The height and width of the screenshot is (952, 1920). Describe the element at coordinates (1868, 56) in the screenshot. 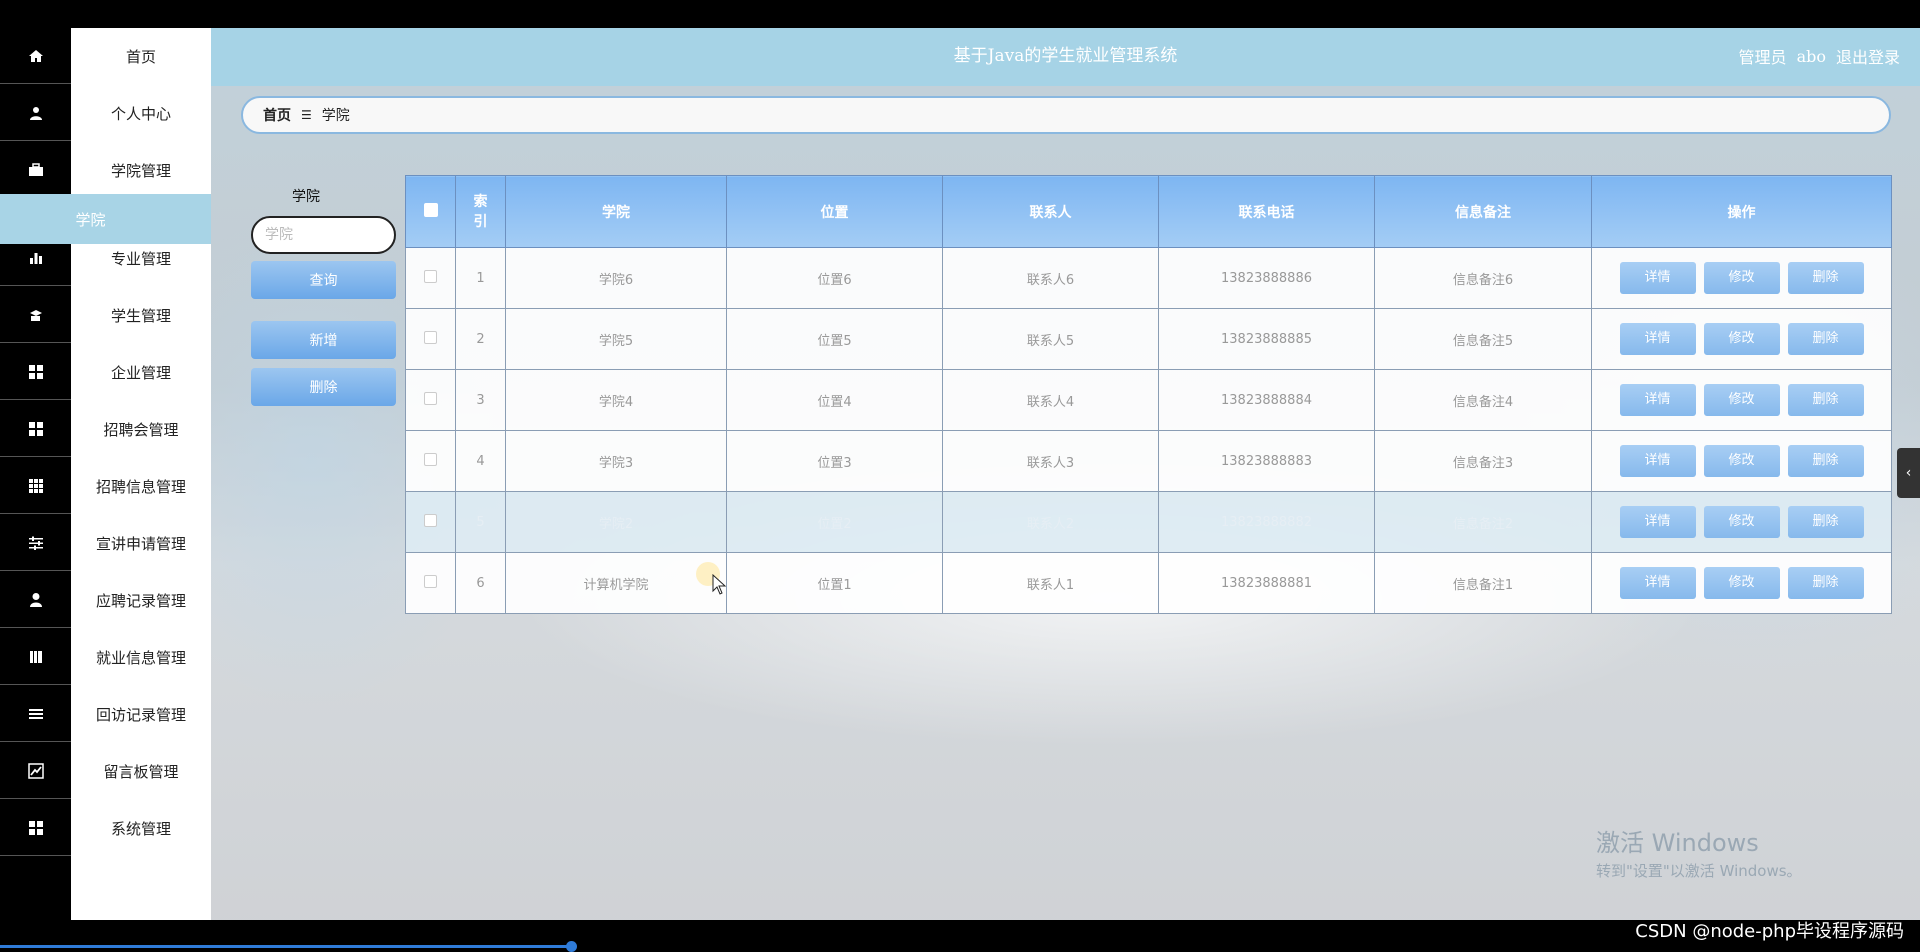

I see `logout-link: 退出登录` at that location.